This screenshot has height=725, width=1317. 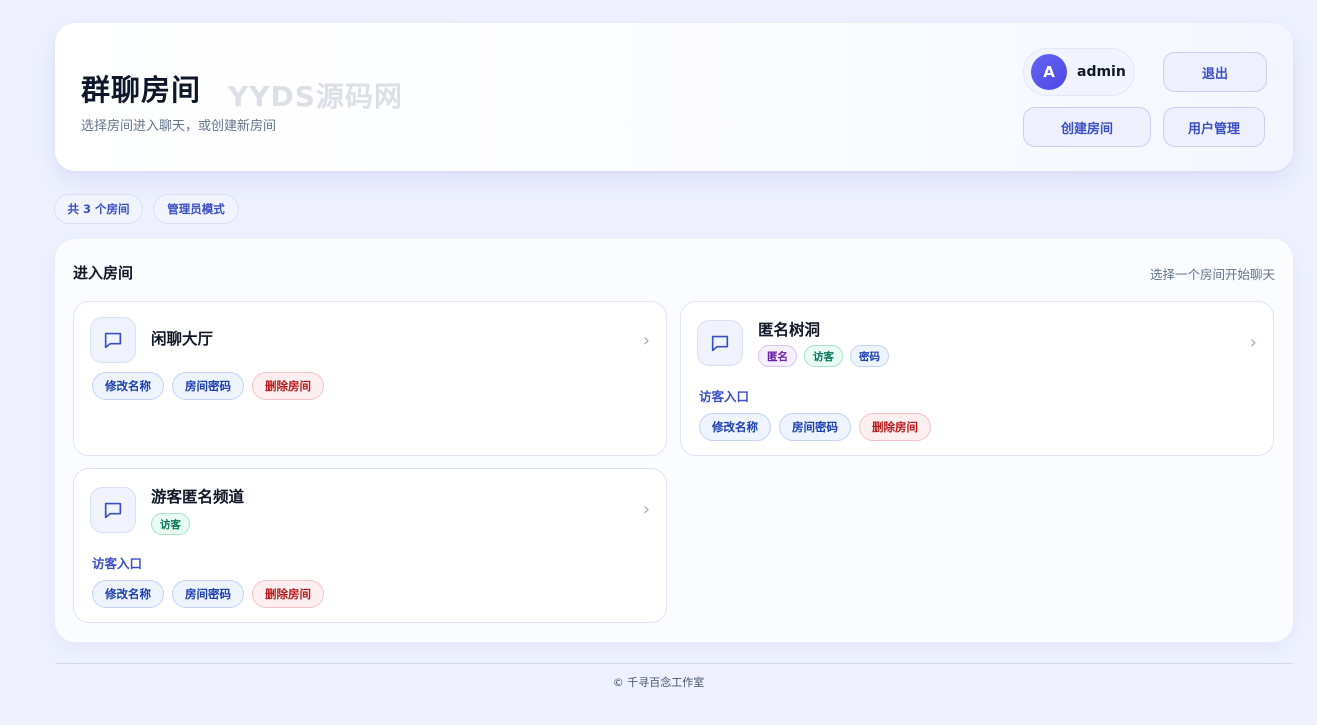 I want to click on room-tags: 访客, so click(x=170, y=524).